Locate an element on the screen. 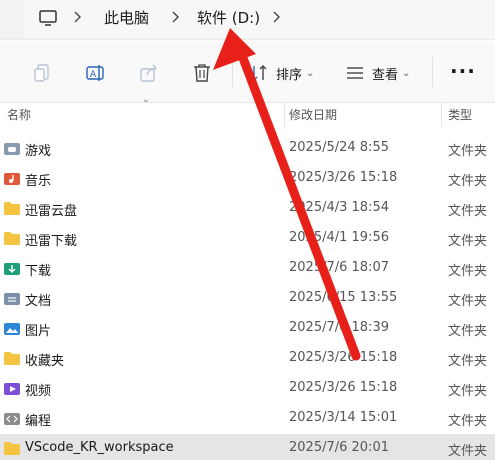 This screenshot has height=460, width=495. delete-button is located at coordinates (202, 73).